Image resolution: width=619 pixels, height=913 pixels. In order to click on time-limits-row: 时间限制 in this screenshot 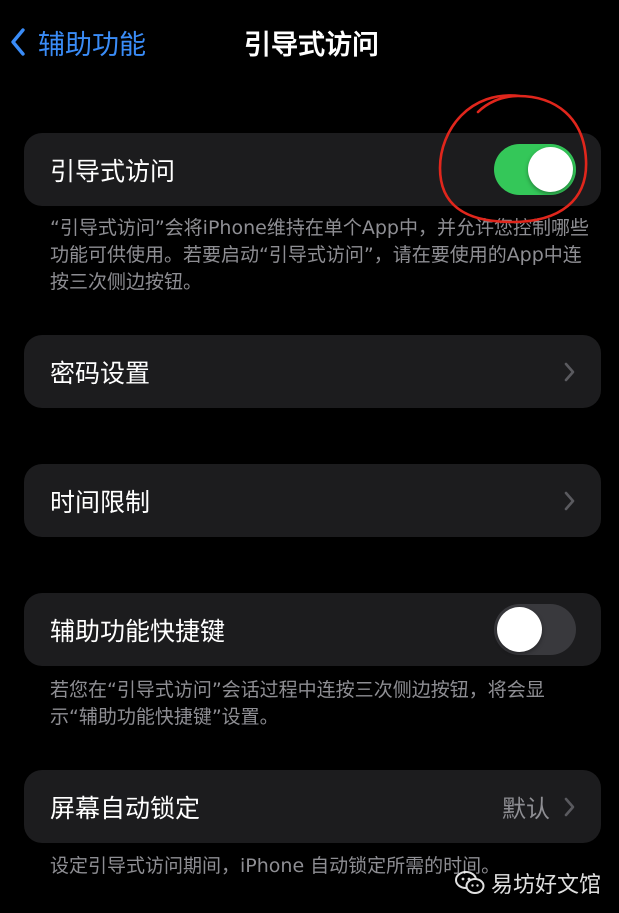, I will do `click(312, 500)`.